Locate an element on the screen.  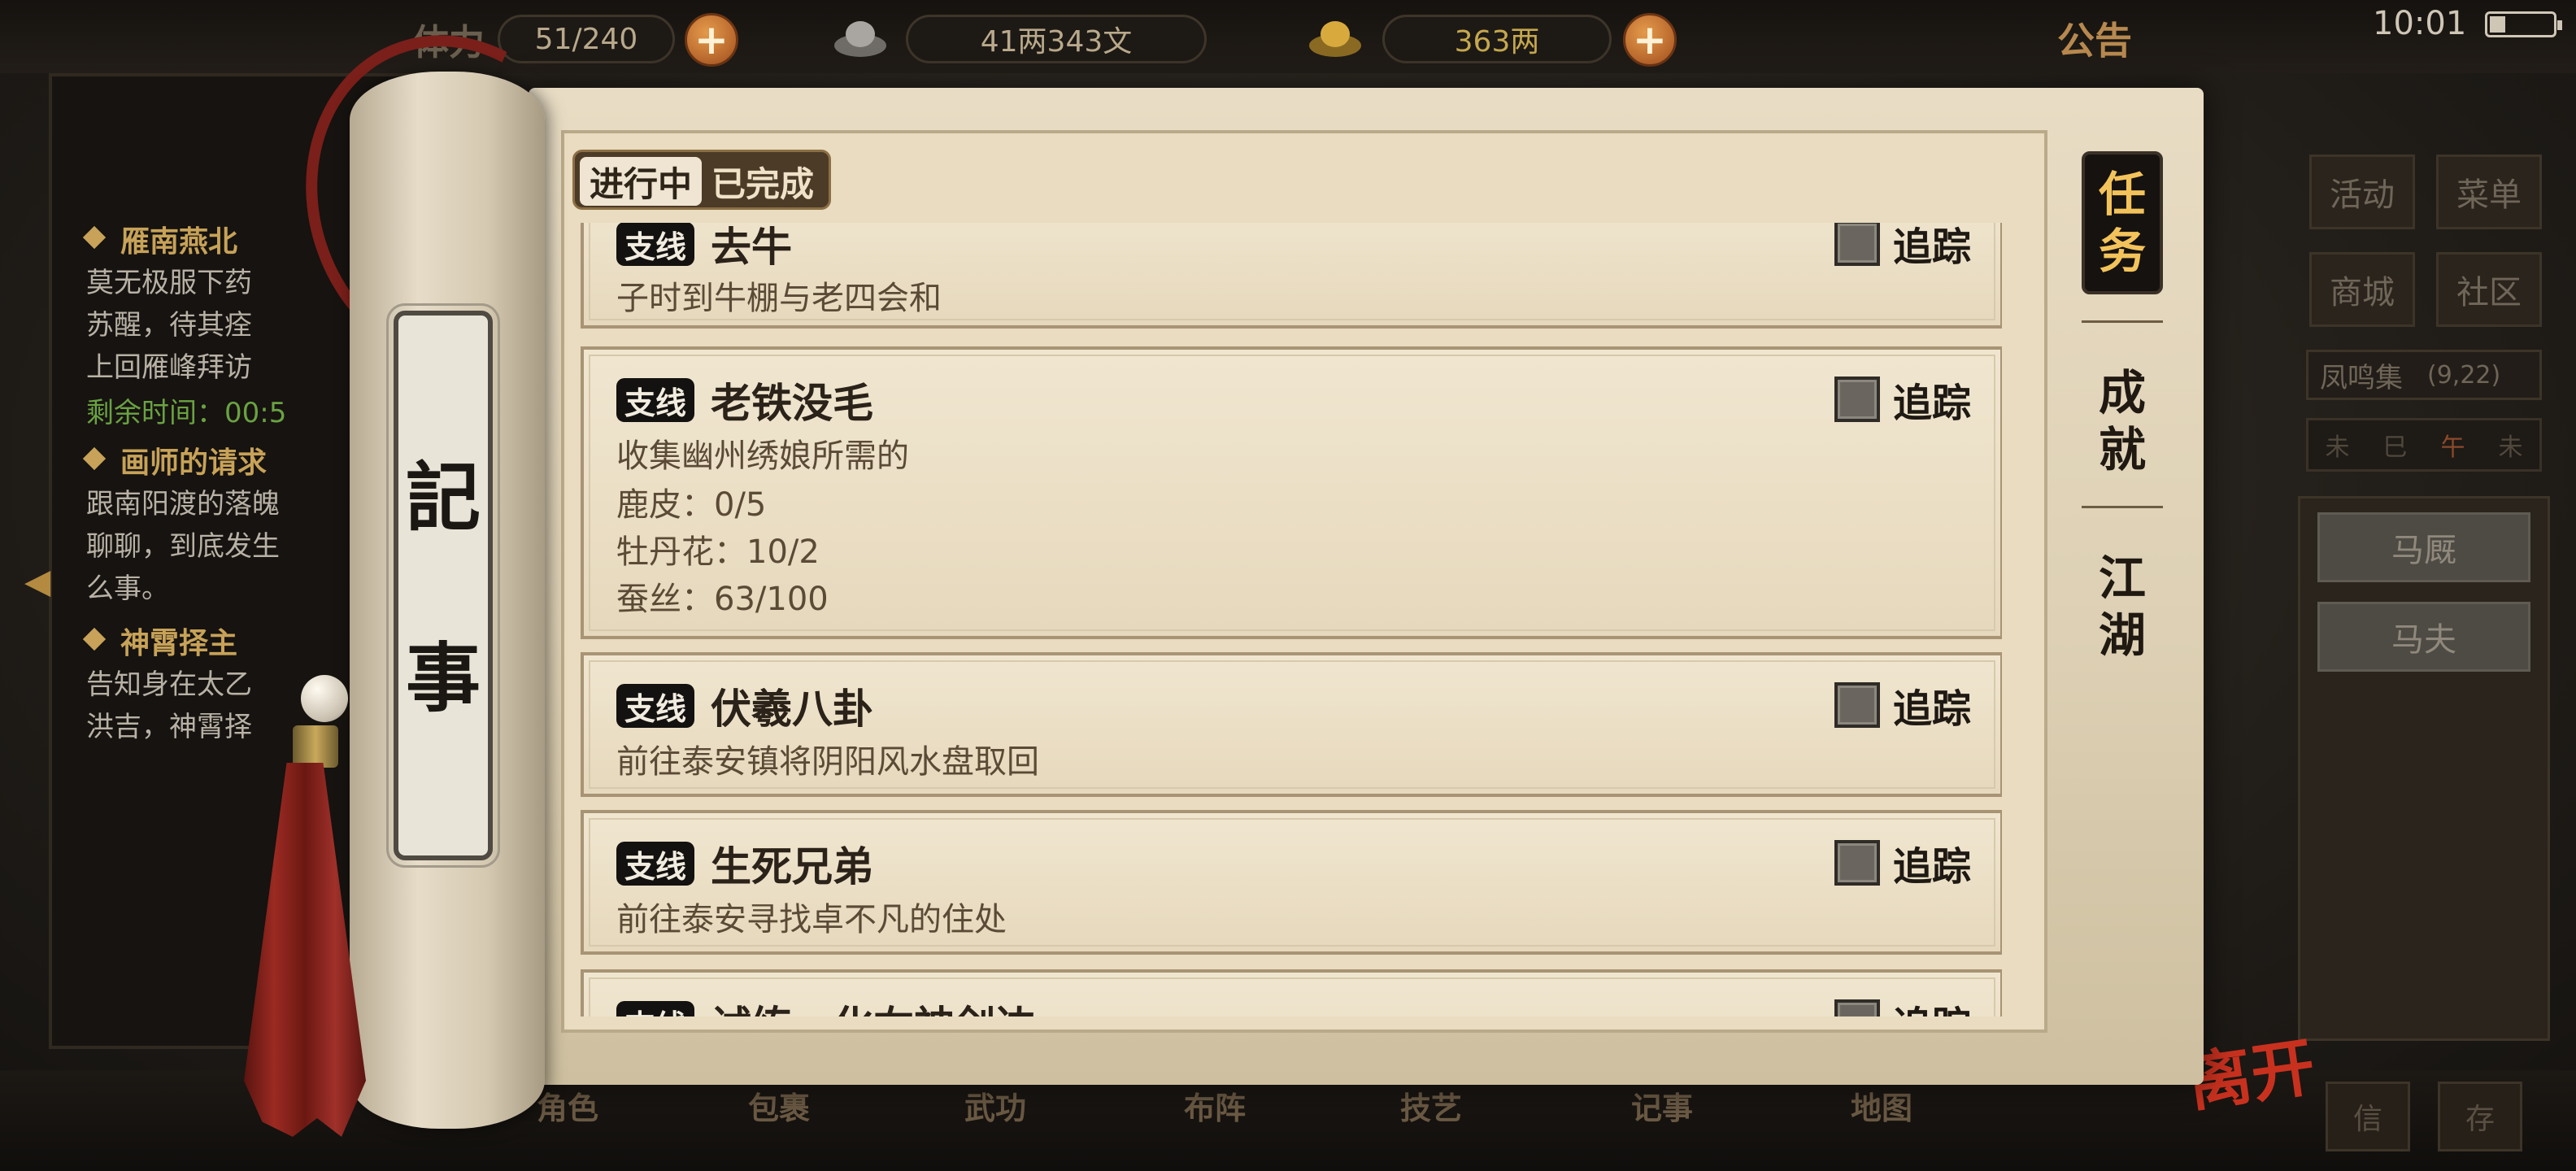
quest-card: 支线 生死兄弟 追踪 前往泰安寻找卓不凡的住处 is located at coordinates (1291, 882).